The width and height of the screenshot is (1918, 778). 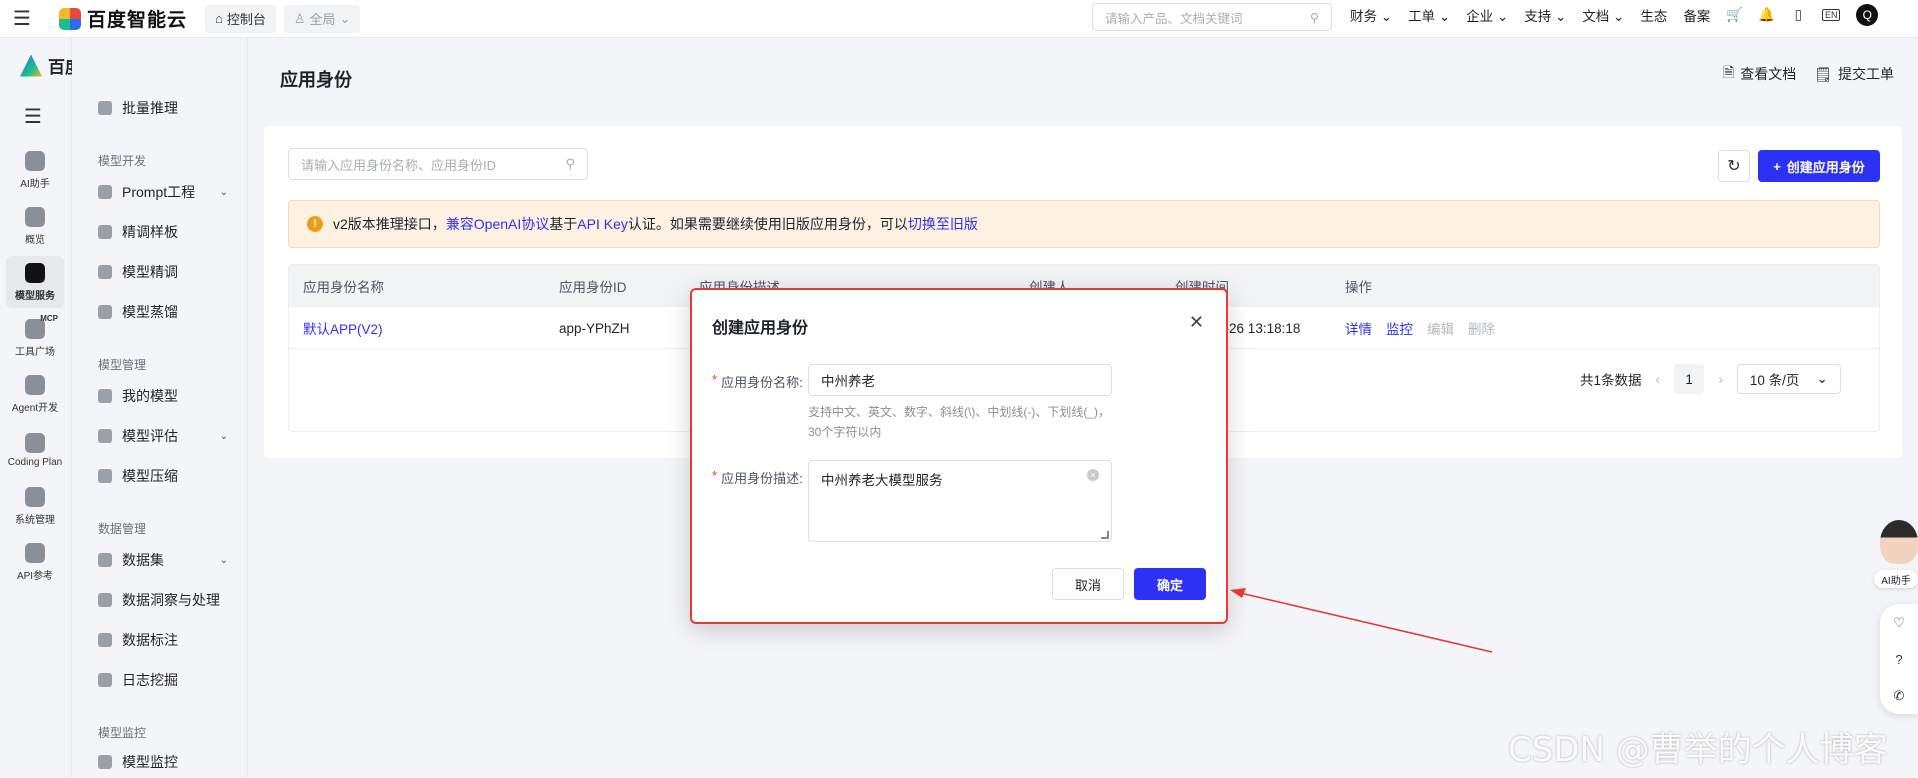 I want to click on favorite-icon: ♡, so click(x=1899, y=623).